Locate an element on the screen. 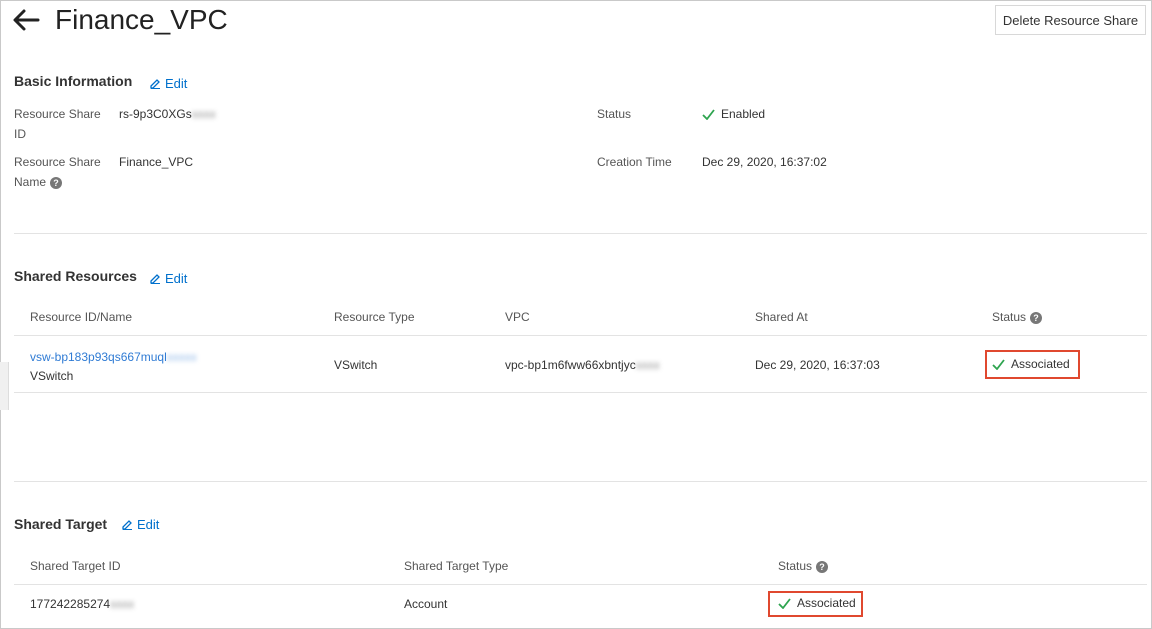 The height and width of the screenshot is (629, 1152). column-header: Resource Type is located at coordinates (374, 317).